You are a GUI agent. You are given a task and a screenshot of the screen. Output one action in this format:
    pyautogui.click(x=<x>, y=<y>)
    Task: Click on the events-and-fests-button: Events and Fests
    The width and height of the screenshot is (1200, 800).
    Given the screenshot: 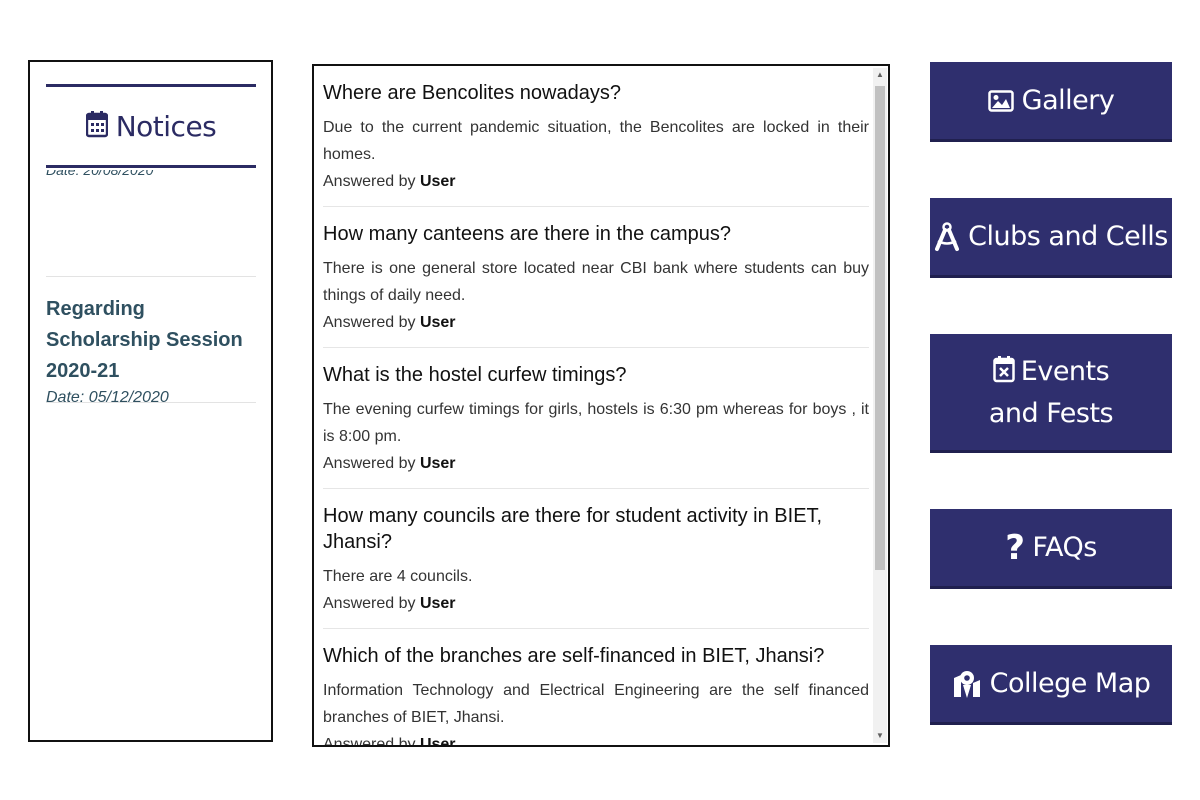 What is the action you would take?
    pyautogui.click(x=1051, y=393)
    